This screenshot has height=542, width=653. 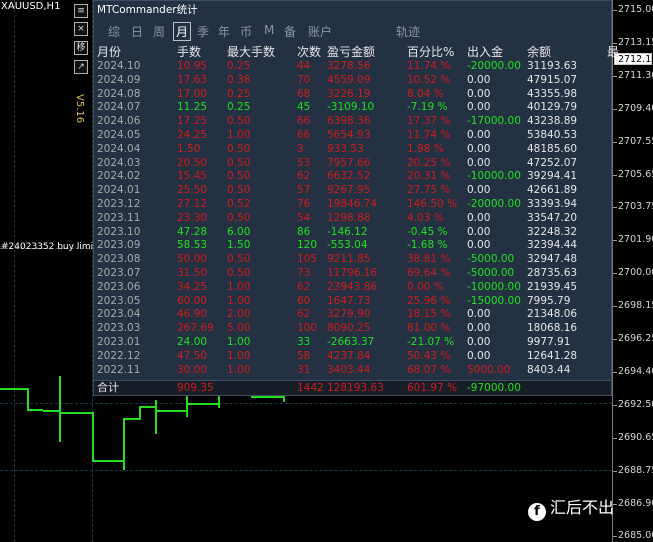 I want to click on close-icon: ×, so click(x=81, y=29).